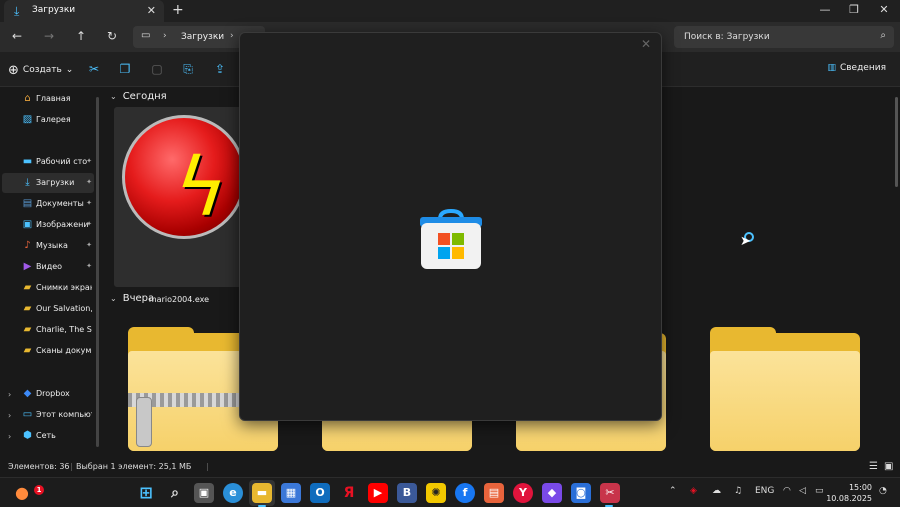 Image resolution: width=900 pixels, height=507 pixels. What do you see at coordinates (610, 493) in the screenshot?
I see `screenshot-tool-icon: ✂` at bounding box center [610, 493].